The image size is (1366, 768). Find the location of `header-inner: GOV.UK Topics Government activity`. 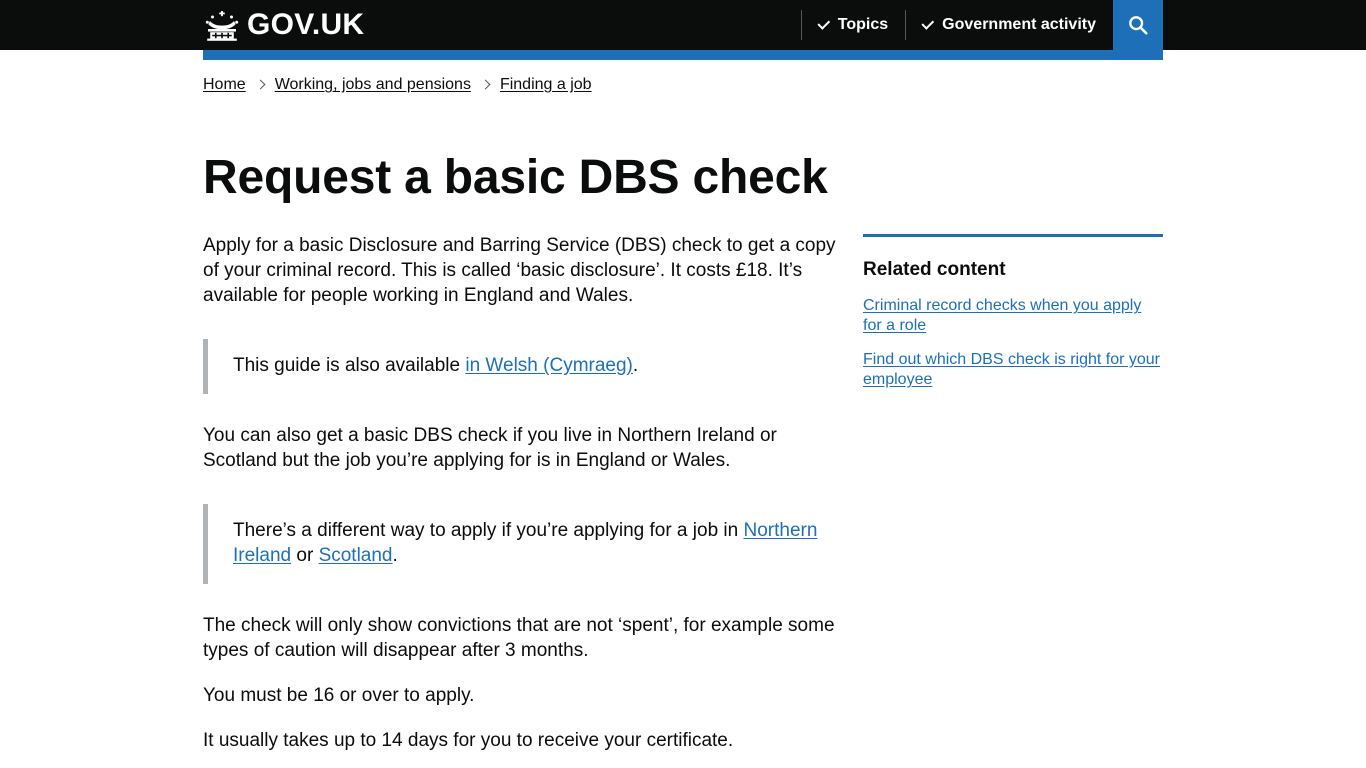

header-inner: GOV.UK Topics Government activity is located at coordinates (683, 25).